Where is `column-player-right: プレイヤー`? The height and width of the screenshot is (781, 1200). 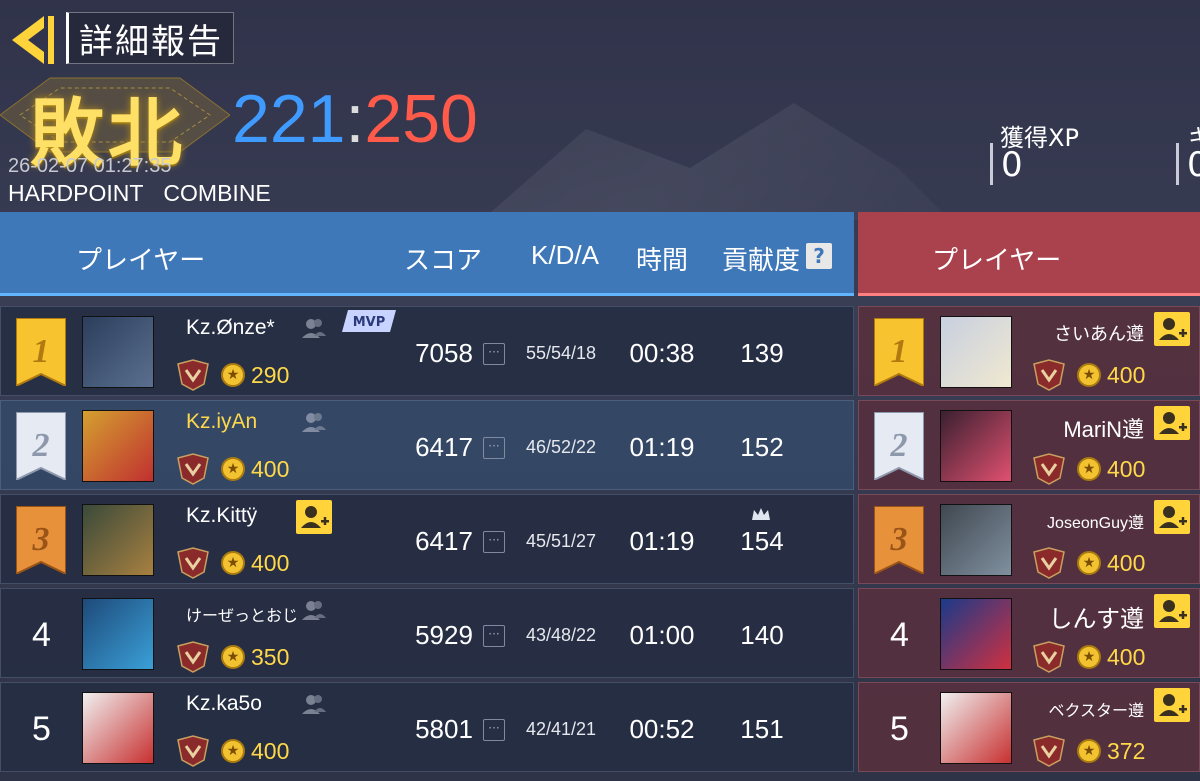 column-player-right: プレイヤー is located at coordinates (997, 261).